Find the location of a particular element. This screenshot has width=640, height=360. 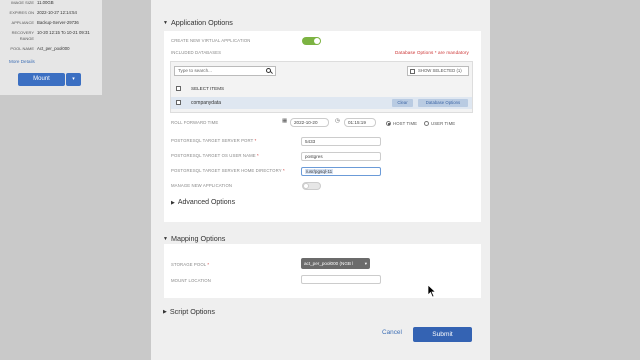

storage-pool-label-text: STORAGE POOL is located at coordinates (189, 264).